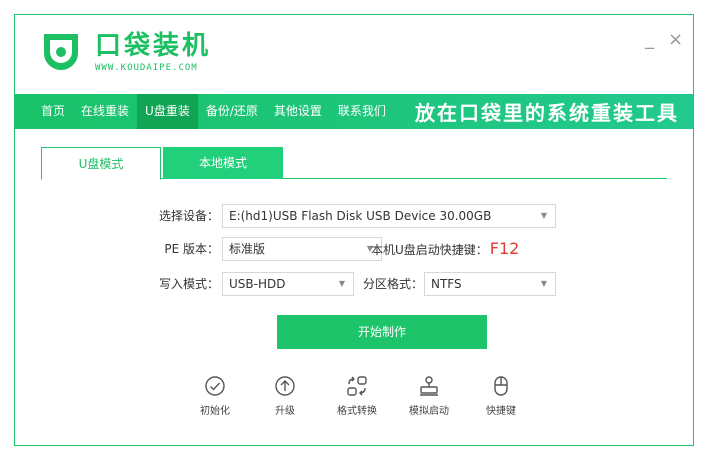 The height and width of the screenshot is (459, 711). I want to click on partition-label: 分区格式：, so click(392, 284).